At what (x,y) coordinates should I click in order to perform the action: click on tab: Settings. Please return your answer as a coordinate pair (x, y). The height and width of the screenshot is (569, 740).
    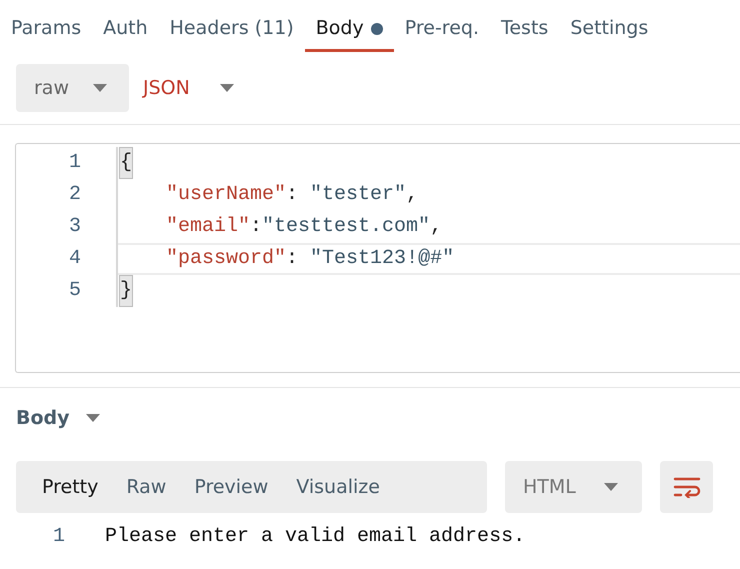
    Looking at the image, I should click on (609, 26).